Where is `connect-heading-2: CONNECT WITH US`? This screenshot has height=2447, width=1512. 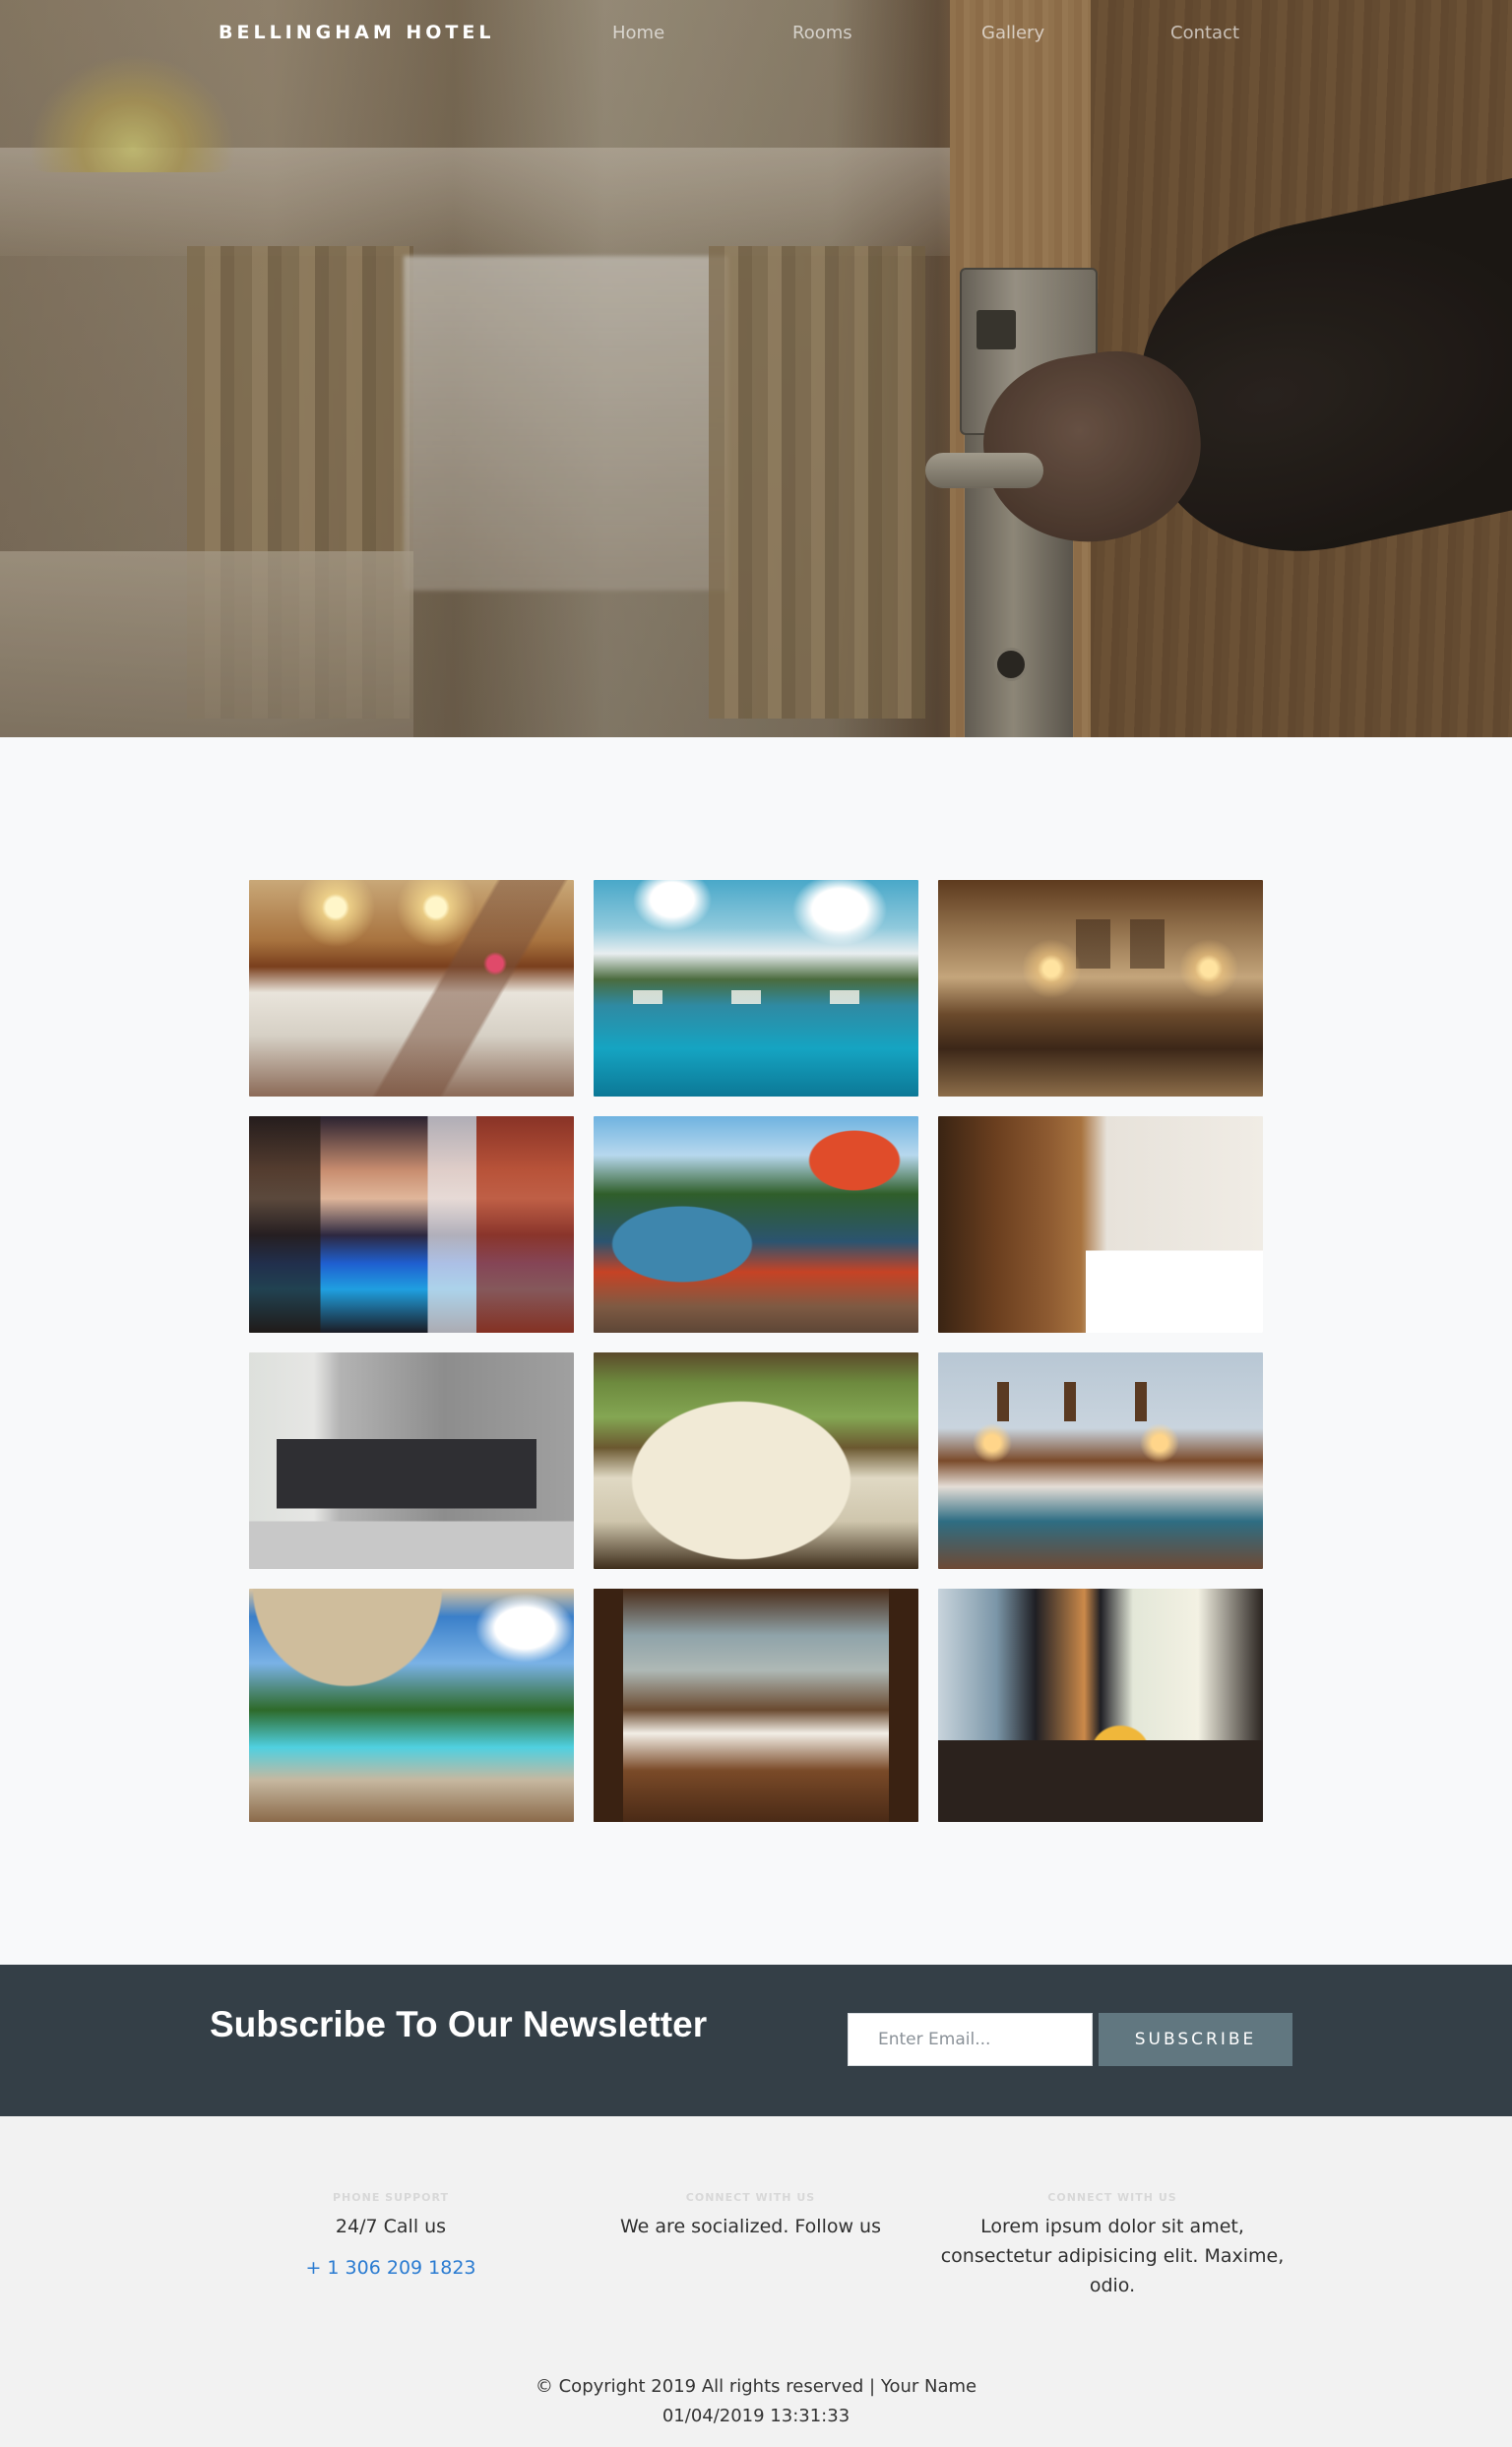 connect-heading-2: CONNECT WITH US is located at coordinates (1112, 2197).